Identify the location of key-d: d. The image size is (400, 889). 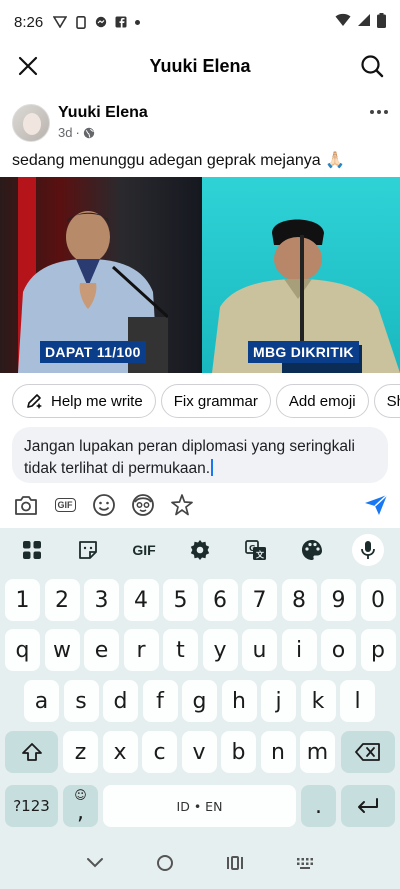
(120, 701).